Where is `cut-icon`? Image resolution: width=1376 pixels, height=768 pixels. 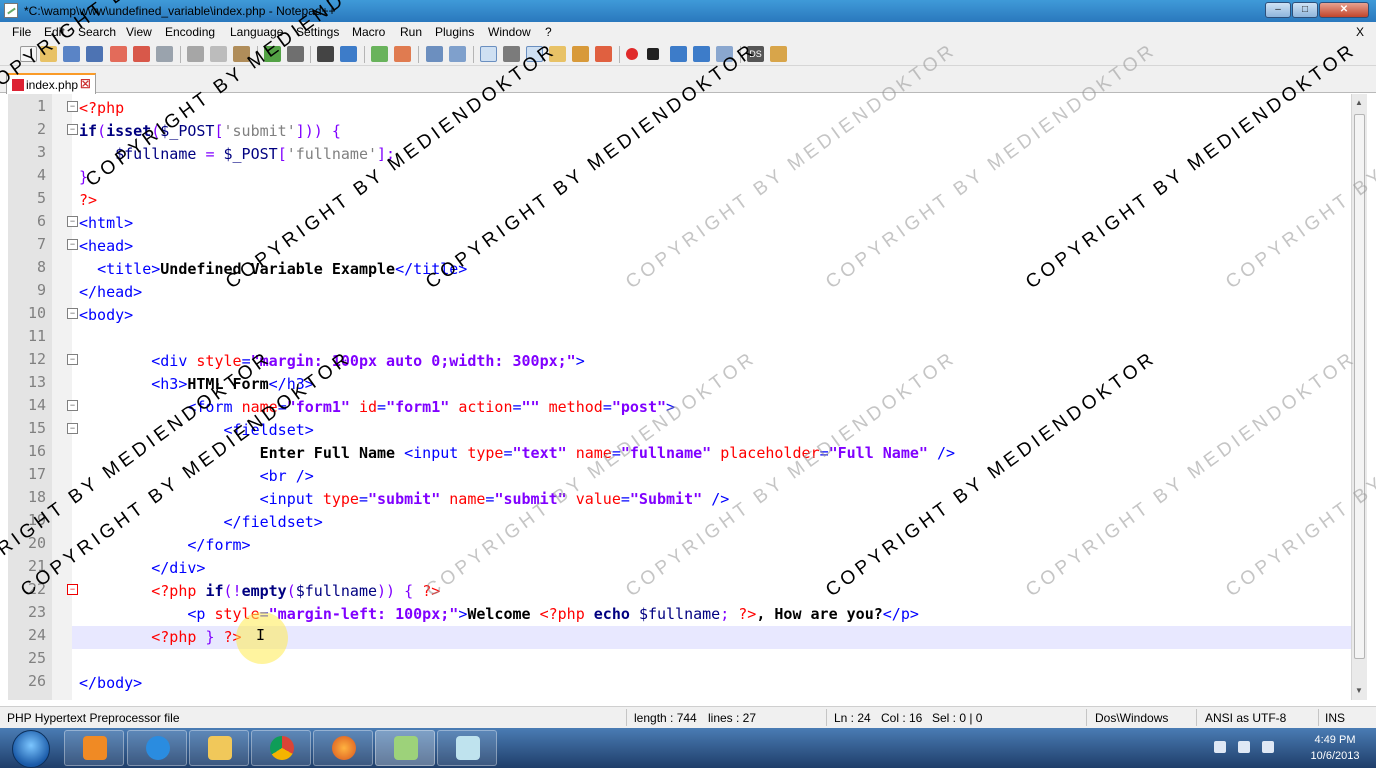 cut-icon is located at coordinates (195, 54).